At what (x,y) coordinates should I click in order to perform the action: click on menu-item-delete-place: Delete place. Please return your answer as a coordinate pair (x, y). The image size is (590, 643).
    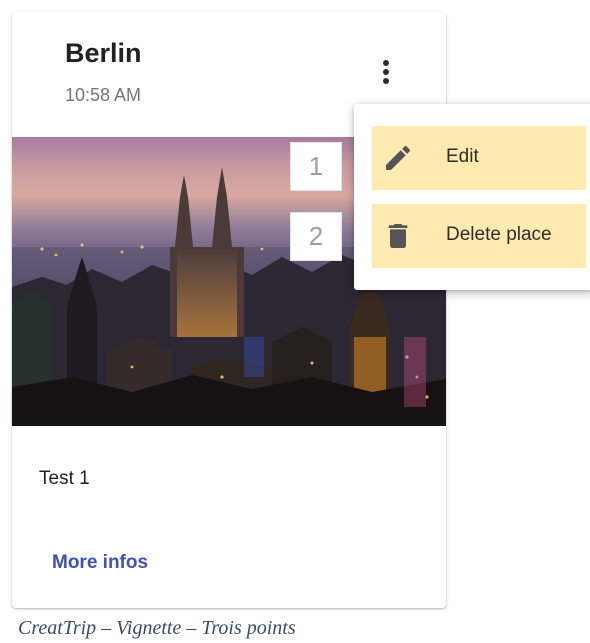
    Looking at the image, I should click on (479, 236).